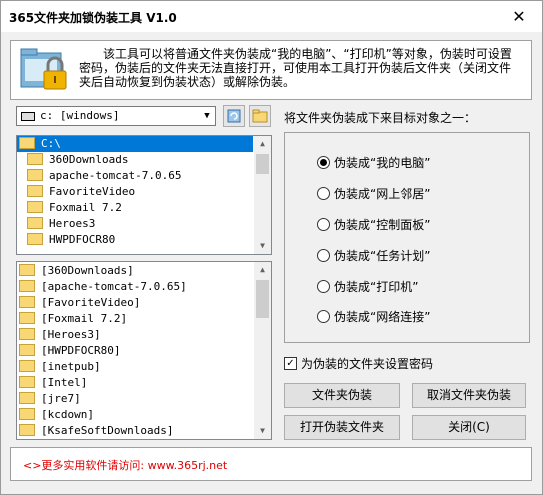 The height and width of the screenshot is (495, 543). Describe the element at coordinates (271, 464) in the screenshot. I see `footer-panel: <>更多实用软件请访问: www.365rj.net` at that location.